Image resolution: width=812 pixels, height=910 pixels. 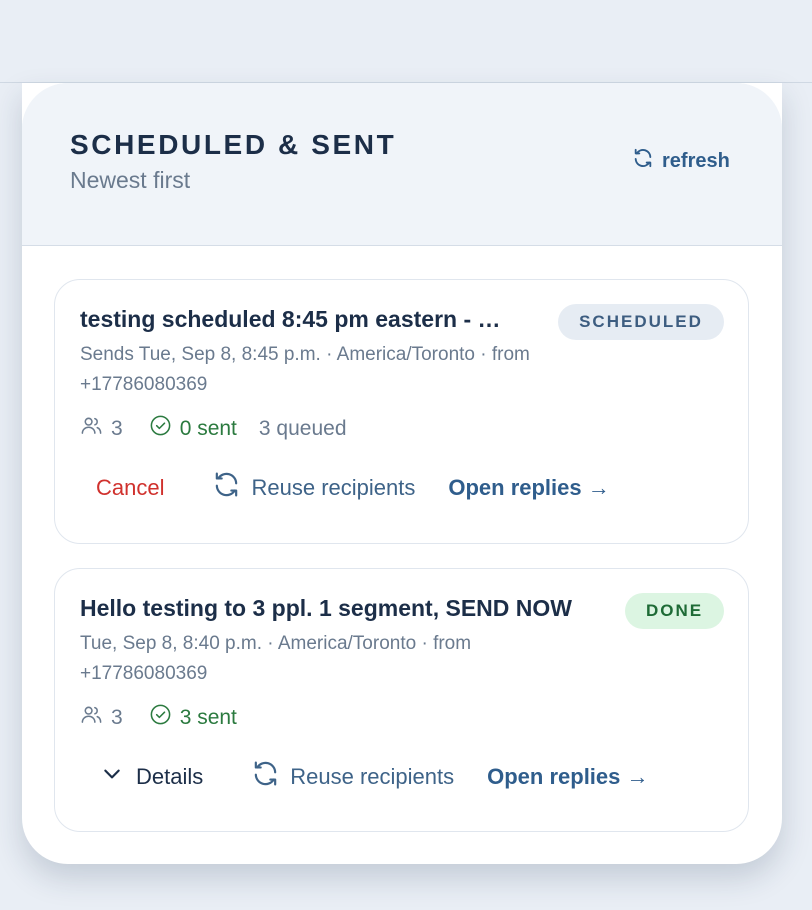 What do you see at coordinates (112, 777) in the screenshot?
I see `chevron-down-icon` at bounding box center [112, 777].